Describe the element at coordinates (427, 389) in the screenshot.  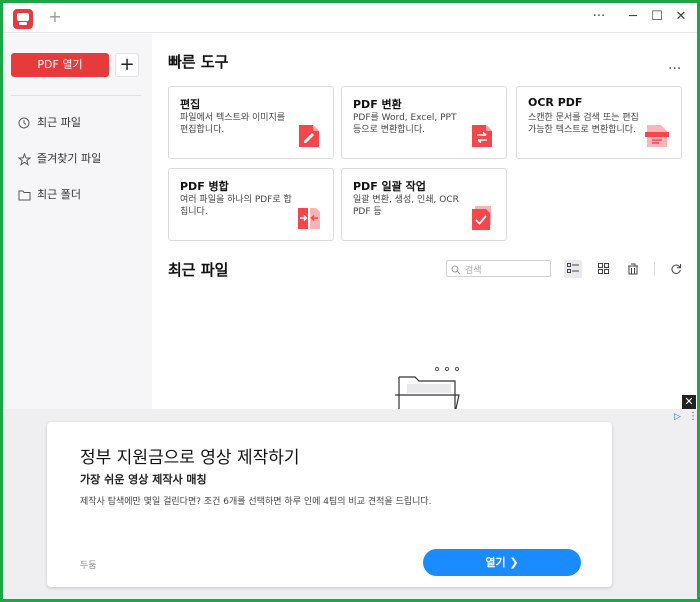
I see `empty-folder-icon` at that location.